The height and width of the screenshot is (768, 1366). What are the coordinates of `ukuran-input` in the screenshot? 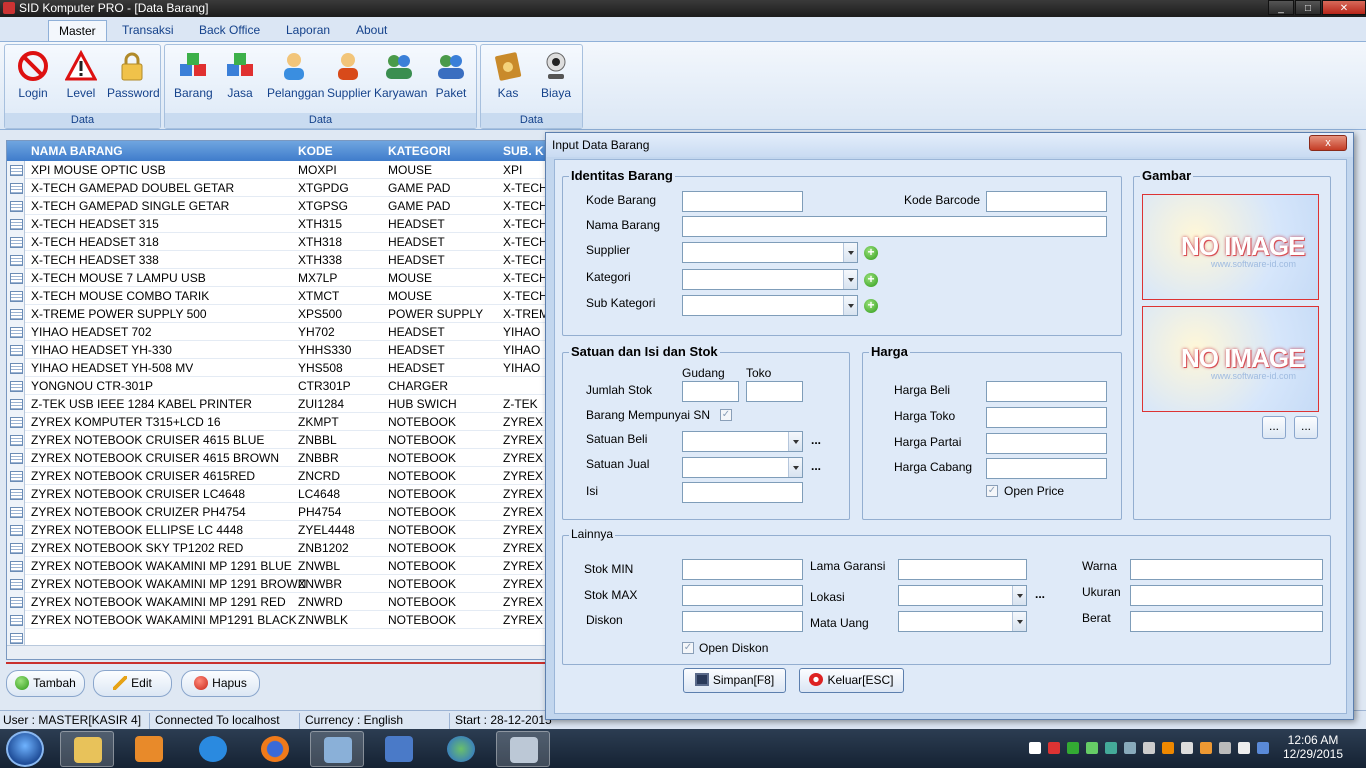 It's located at (1226, 595).